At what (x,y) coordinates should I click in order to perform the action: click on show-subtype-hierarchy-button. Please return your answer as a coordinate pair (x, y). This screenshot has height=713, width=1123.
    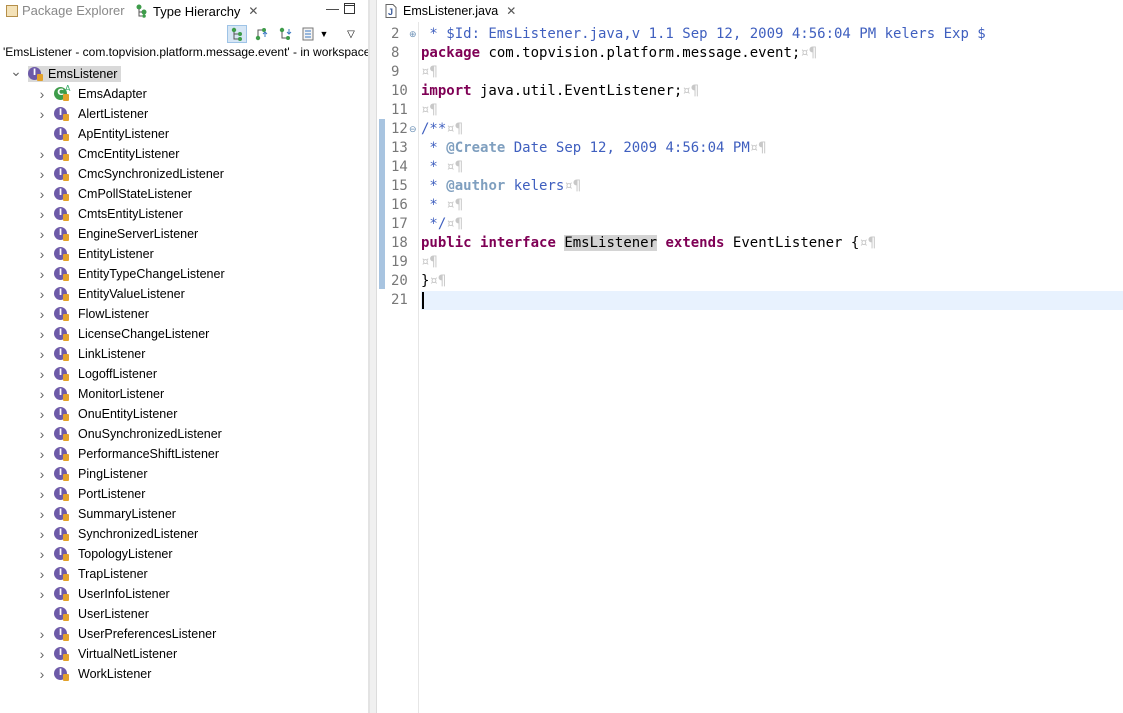
    Looking at the image, I should click on (285, 34).